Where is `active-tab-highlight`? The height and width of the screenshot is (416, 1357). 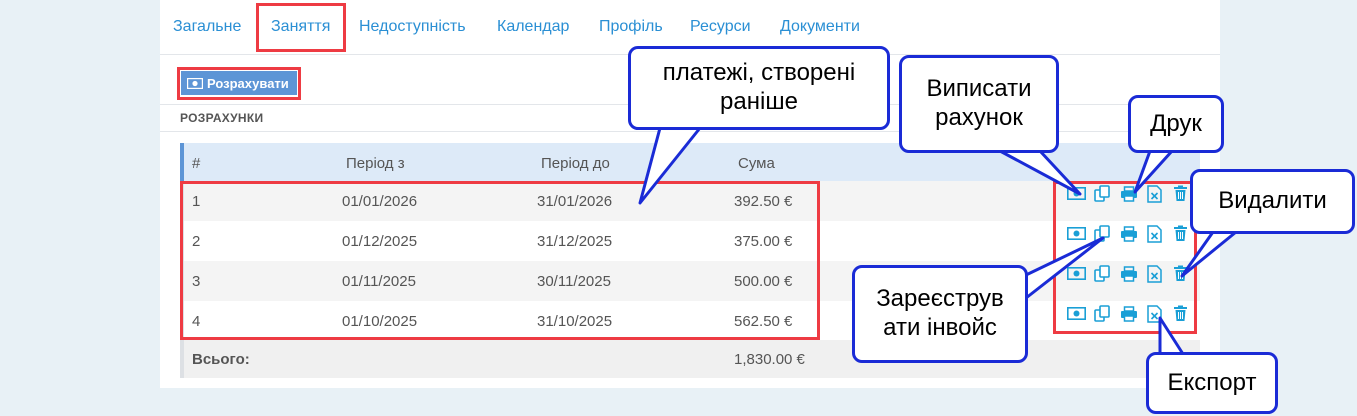
active-tab-highlight is located at coordinates (301, 27).